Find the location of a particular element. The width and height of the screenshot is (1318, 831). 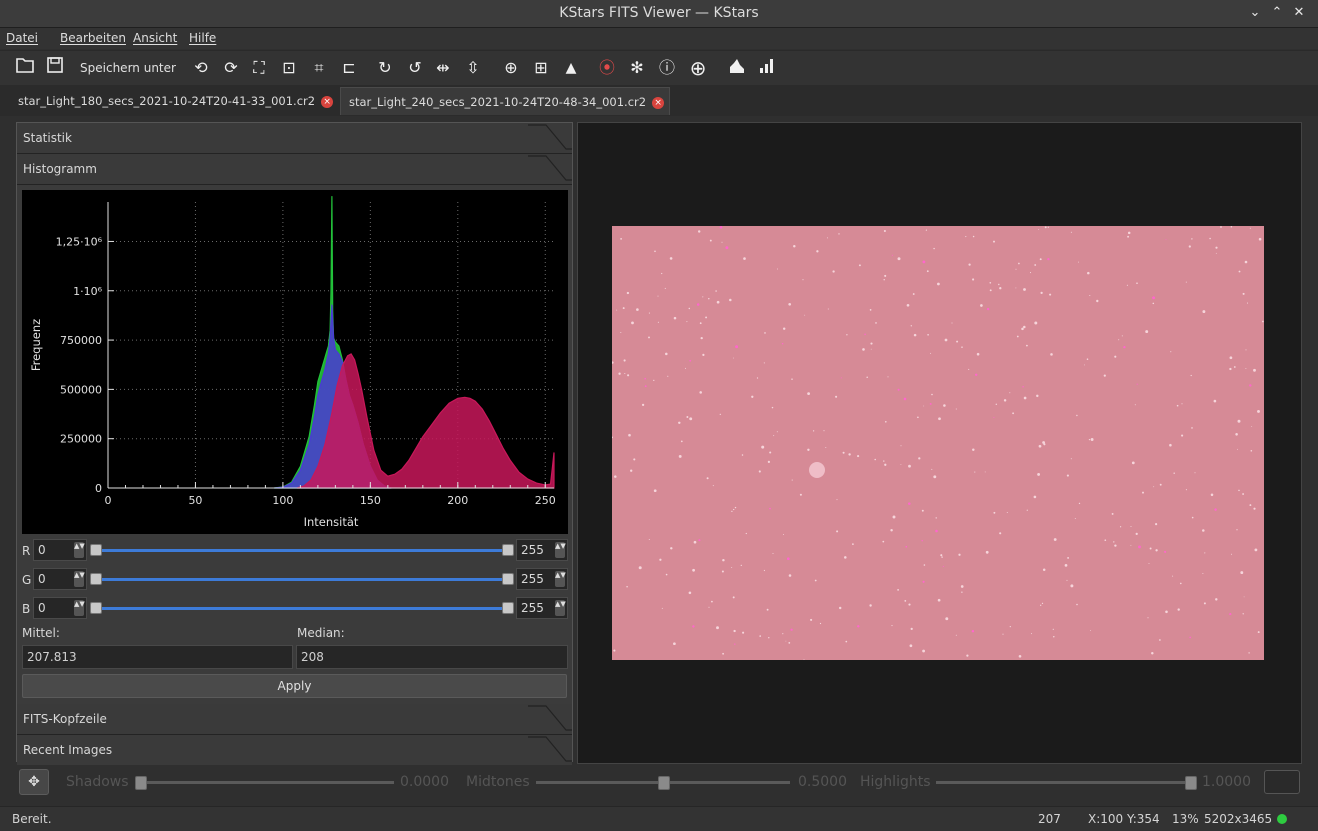

highlights-handle is located at coordinates (1191, 783).